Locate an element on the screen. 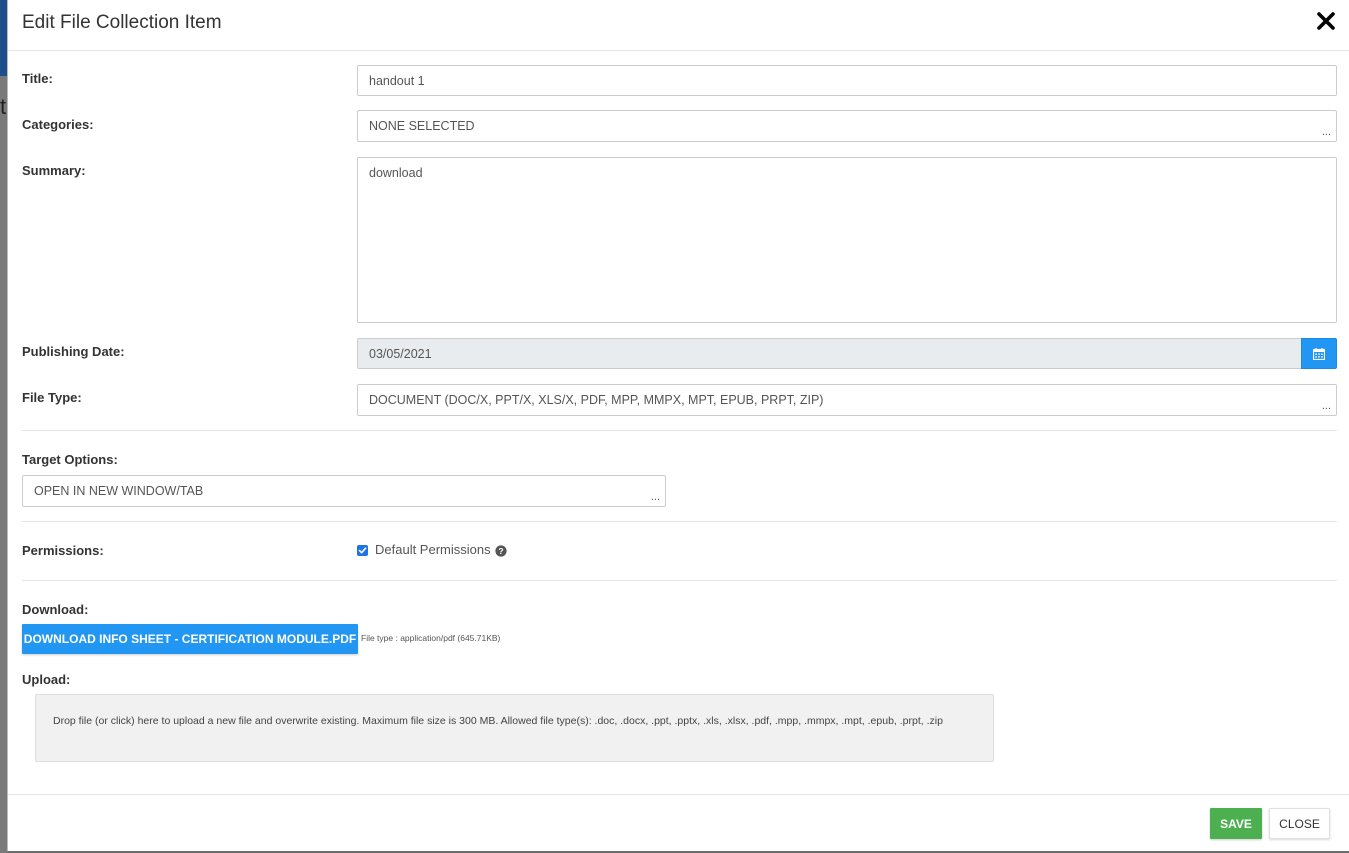  permissions-label: Permissions: is located at coordinates (63, 550).